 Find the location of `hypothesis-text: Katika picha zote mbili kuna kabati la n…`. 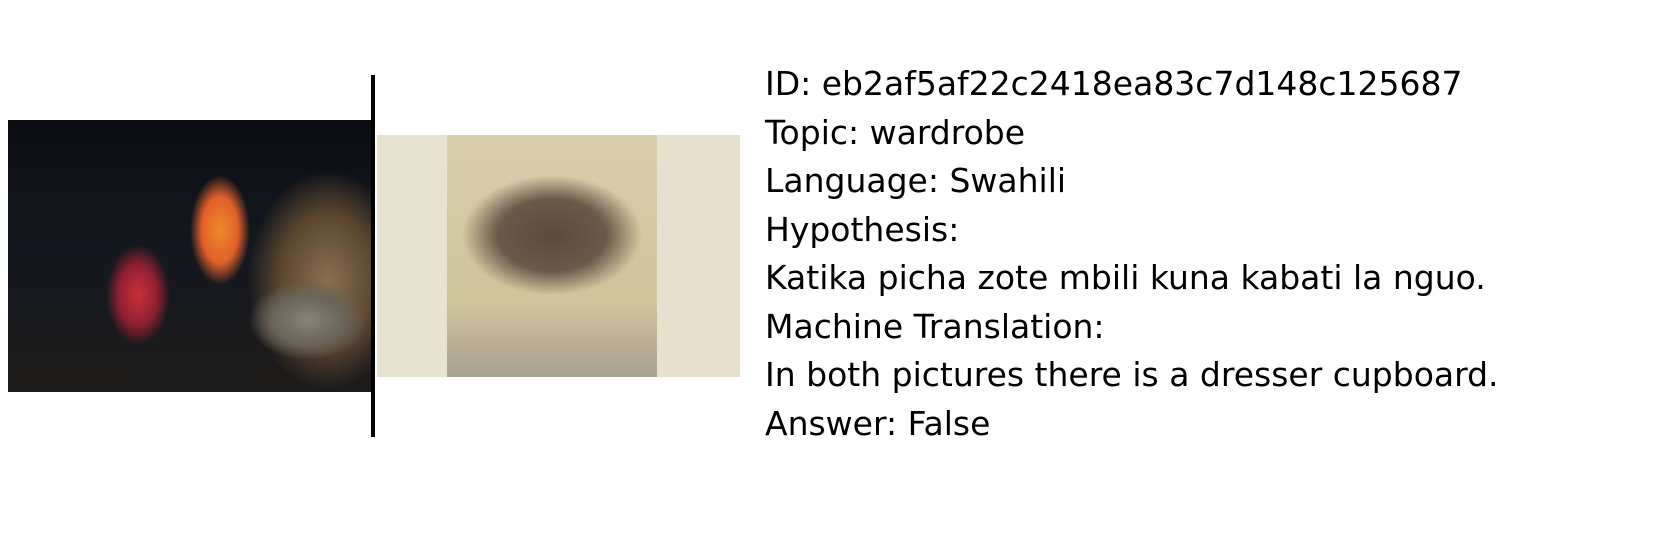

hypothesis-text: Katika picha zote mbili kuna kabati la n… is located at coordinates (1125, 277).